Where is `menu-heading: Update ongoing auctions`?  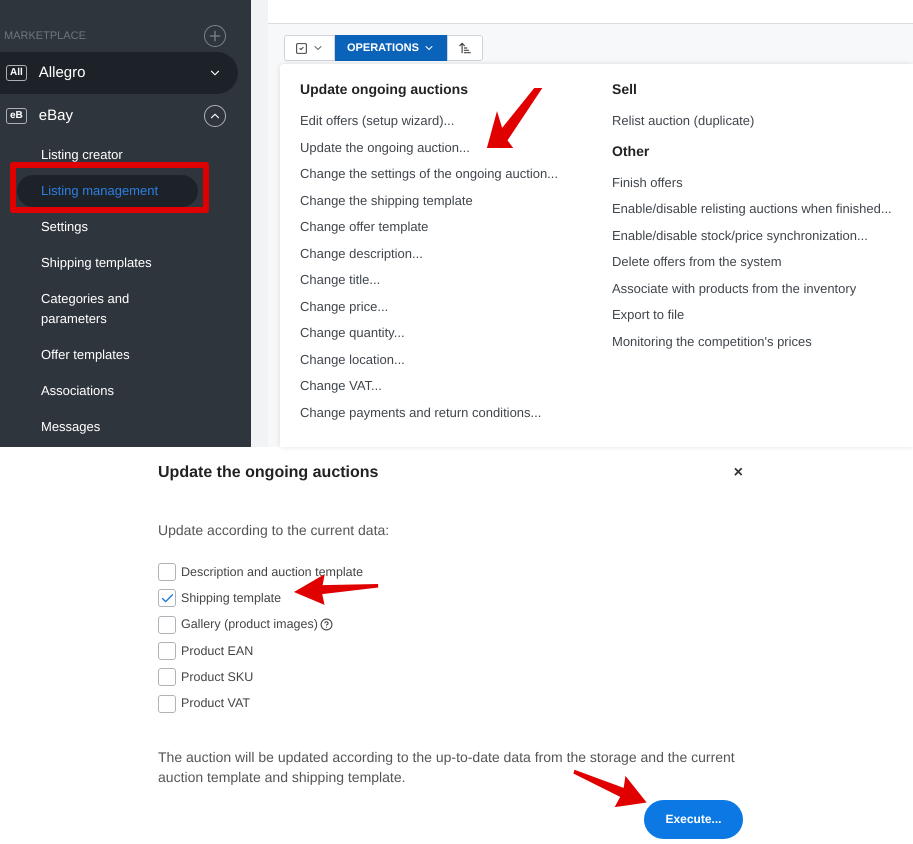
menu-heading: Update ongoing auctions is located at coordinates (384, 89).